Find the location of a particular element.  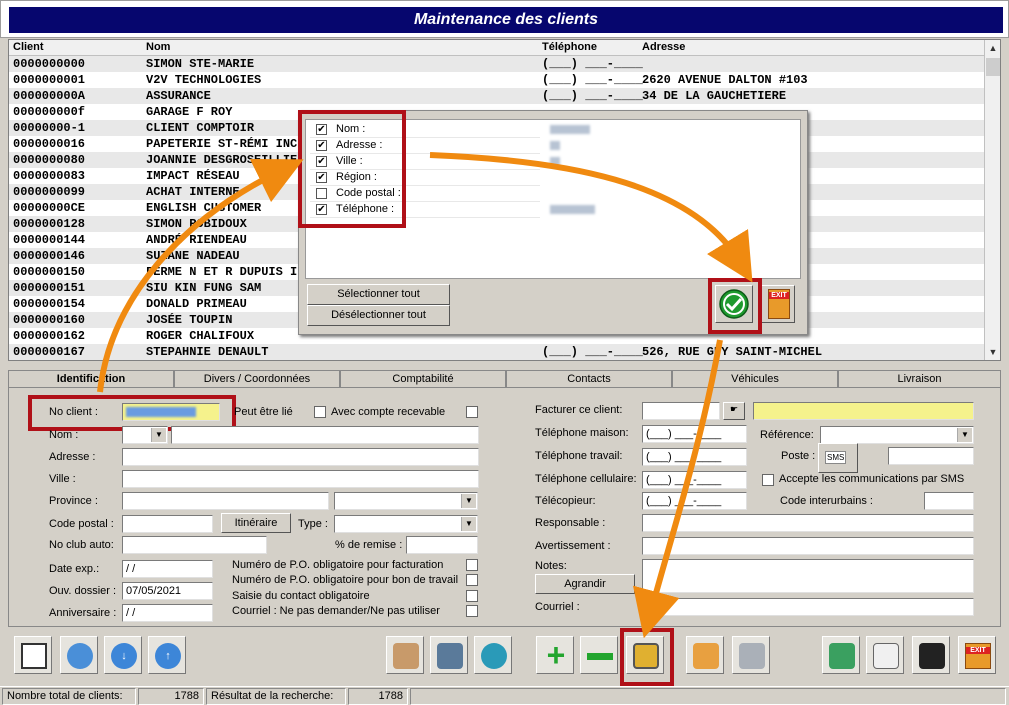

computer-icon is located at coordinates (450, 656).